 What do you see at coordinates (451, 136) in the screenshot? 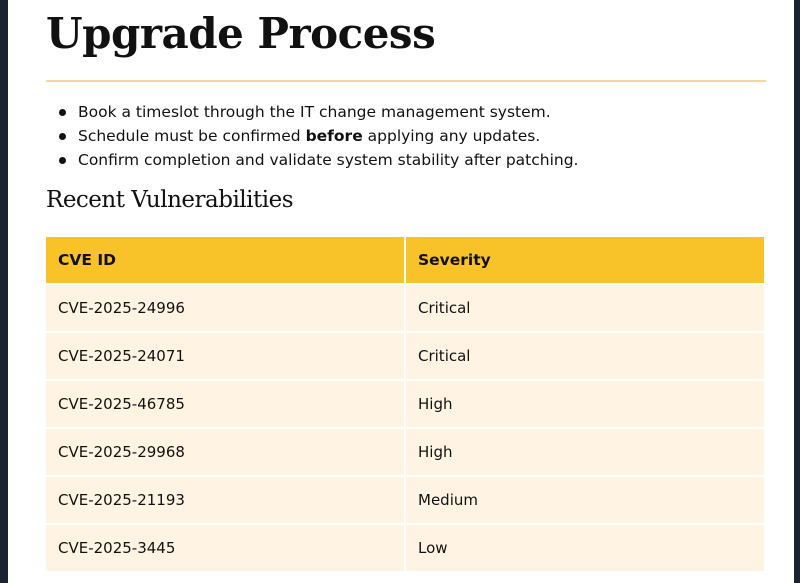
I see `list-item-text: applying any updates.` at bounding box center [451, 136].